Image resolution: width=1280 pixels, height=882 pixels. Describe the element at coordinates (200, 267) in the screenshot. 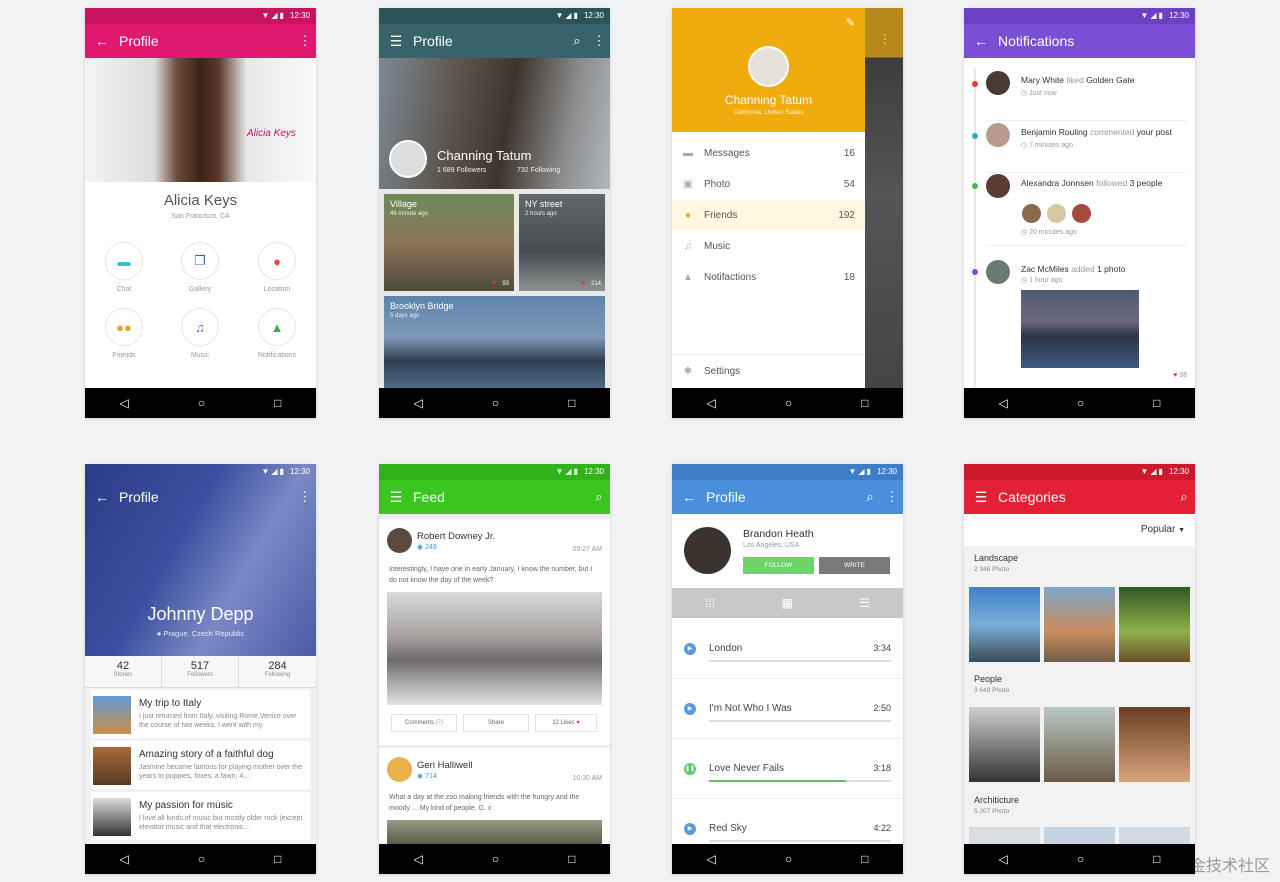

I see `grid-item-gallery: ❐ Gallery` at that location.